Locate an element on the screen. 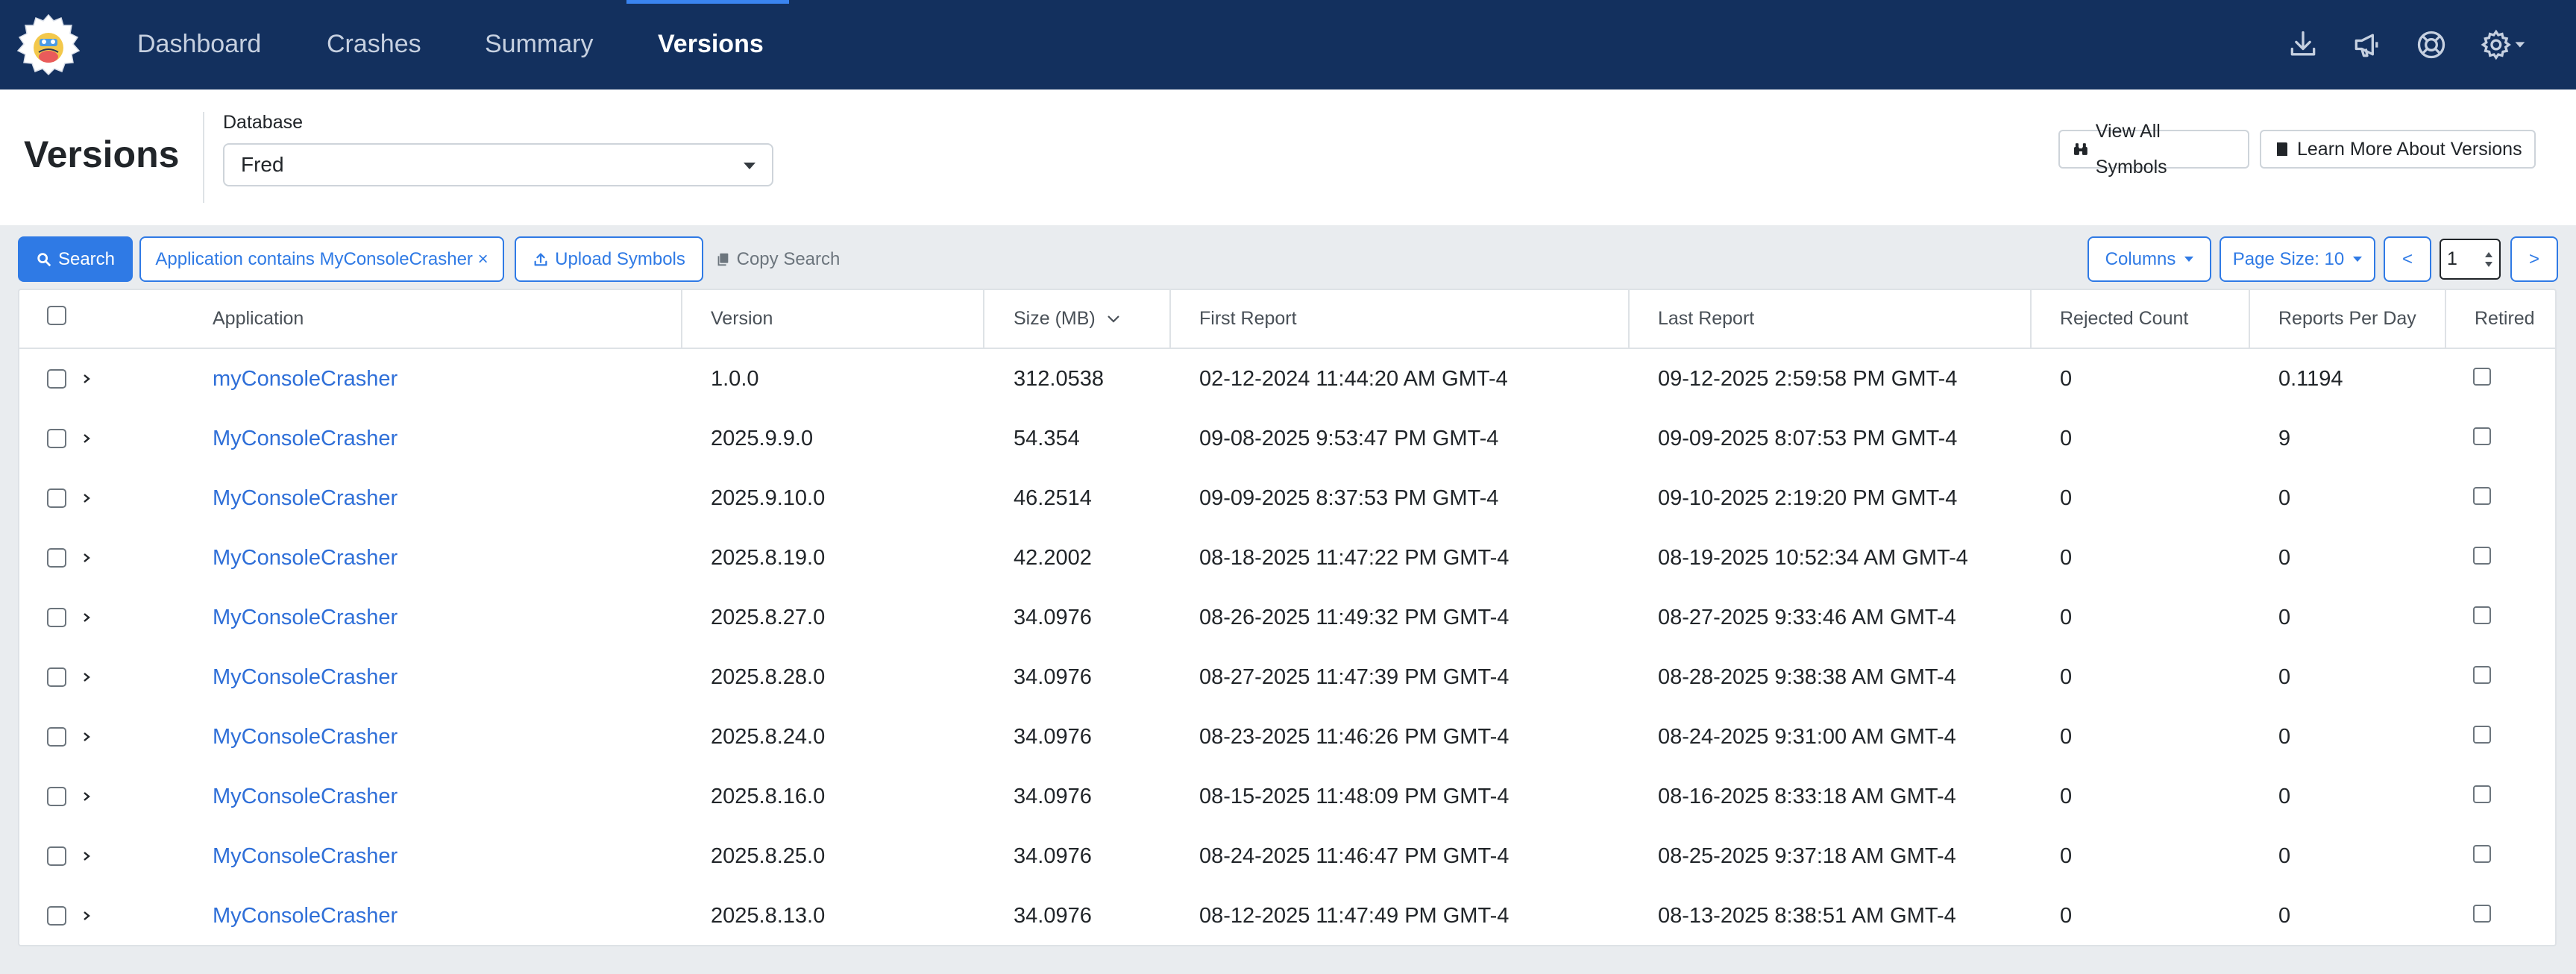 Image resolution: width=2576 pixels, height=974 pixels. last-report-cell: 08-25-2025 9:37:18 AM GMT-4 is located at coordinates (1807, 856).